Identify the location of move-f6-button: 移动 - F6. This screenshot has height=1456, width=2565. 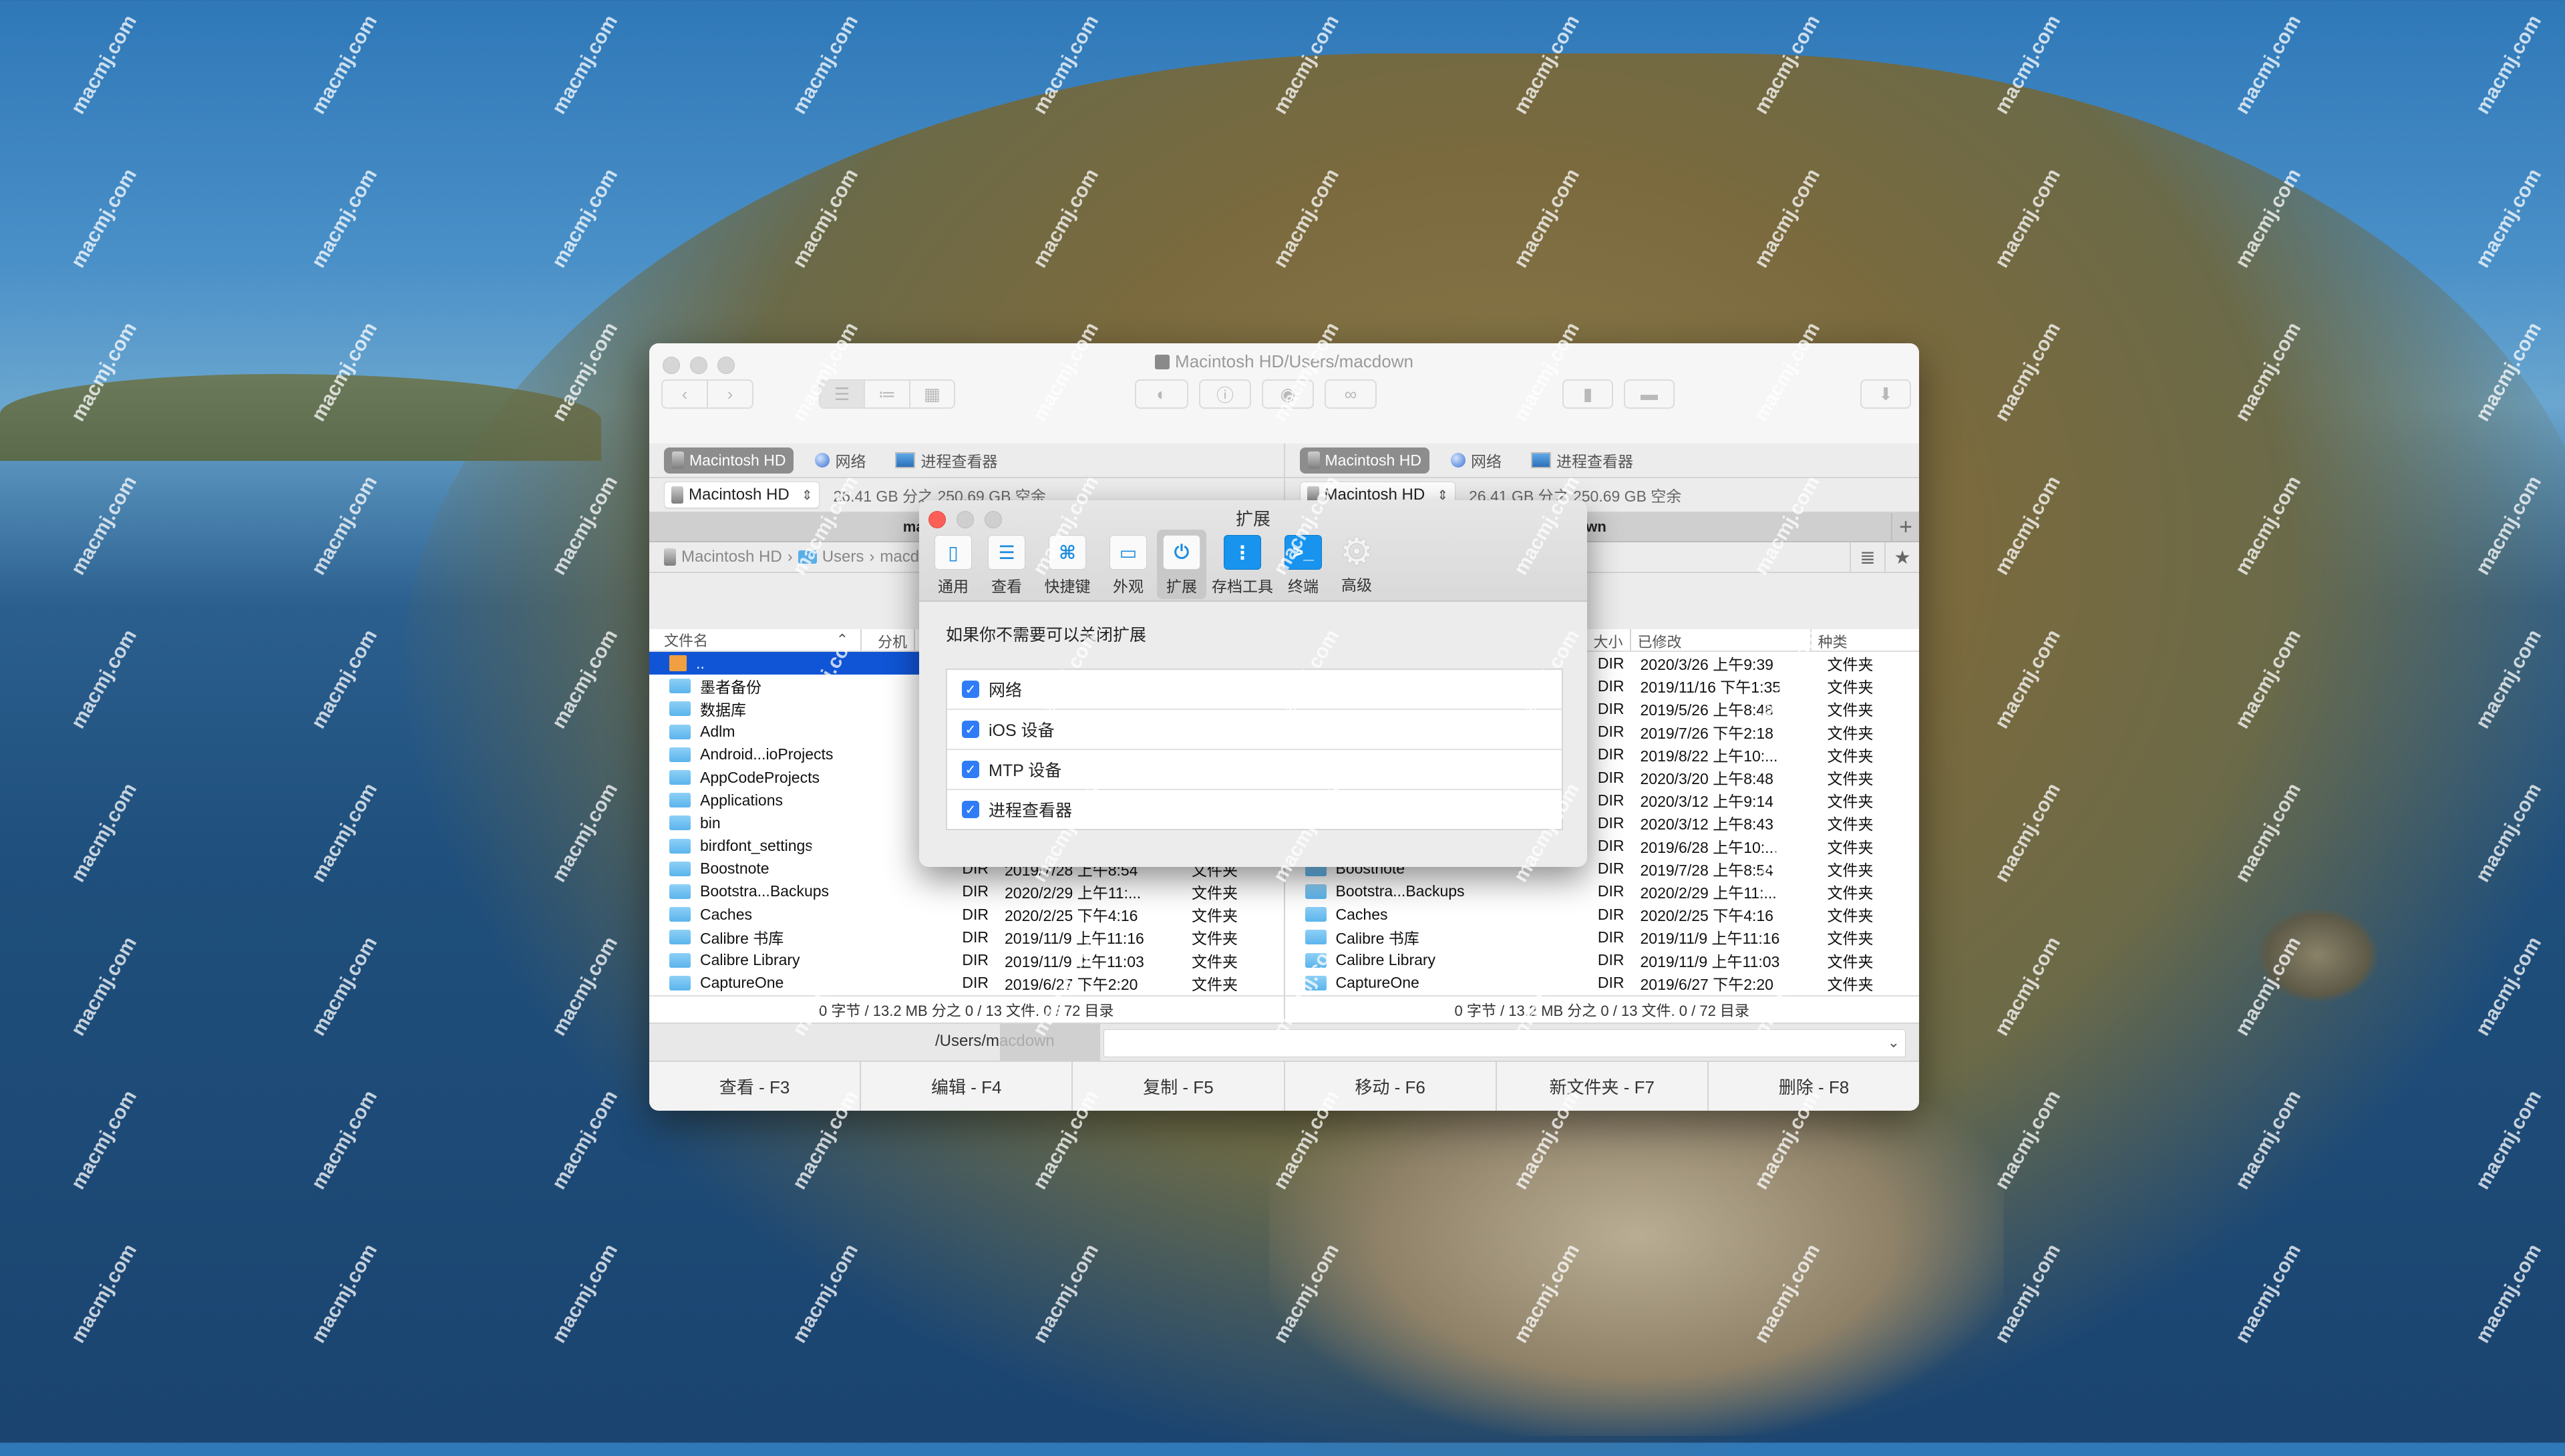
(1391, 1086).